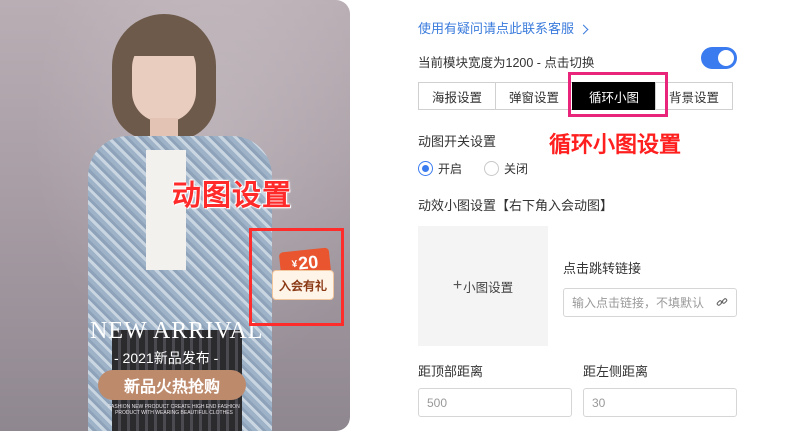  What do you see at coordinates (516, 205) in the screenshot?
I see `small-image-label: 动效小图设置【右下角入会动图】` at bounding box center [516, 205].